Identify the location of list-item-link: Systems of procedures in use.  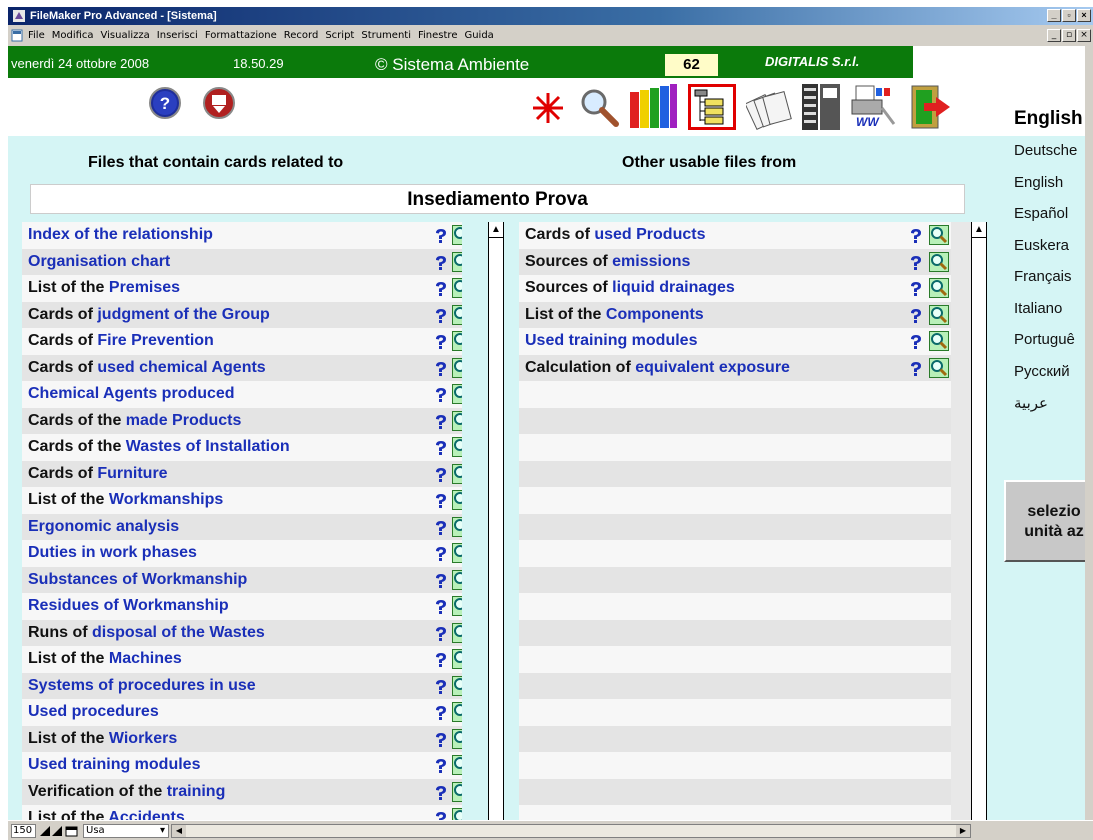
(142, 685).